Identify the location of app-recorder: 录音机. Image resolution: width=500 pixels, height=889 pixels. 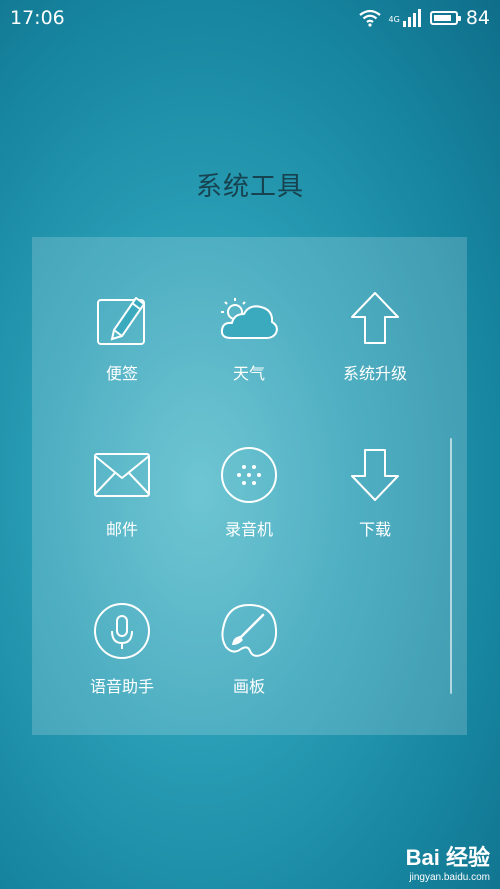
(249, 493).